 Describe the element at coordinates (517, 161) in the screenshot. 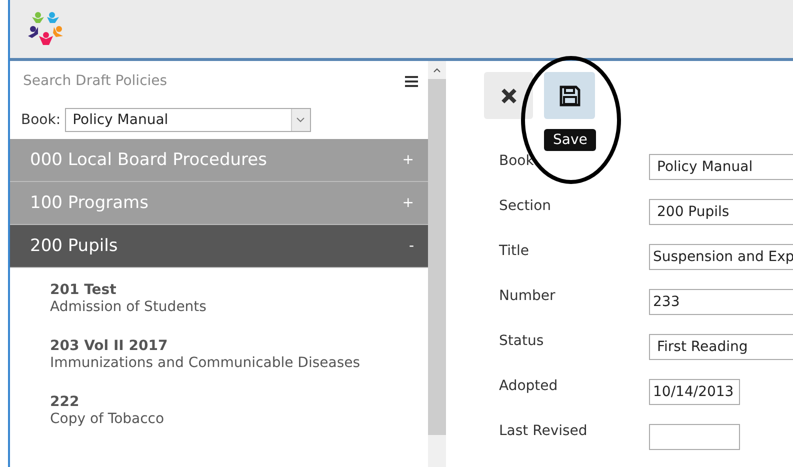

I see `field-label: Book` at that location.